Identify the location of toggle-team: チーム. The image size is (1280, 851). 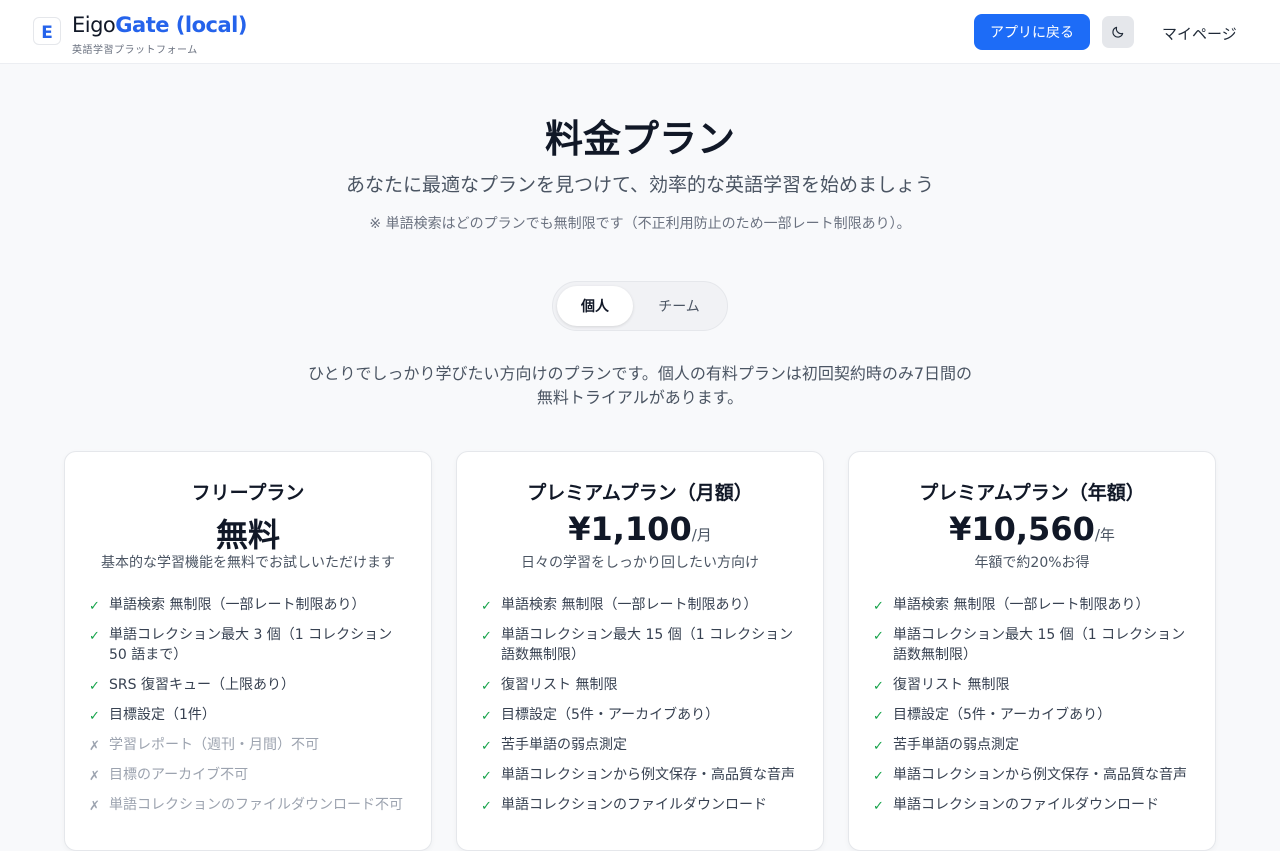
(679, 306).